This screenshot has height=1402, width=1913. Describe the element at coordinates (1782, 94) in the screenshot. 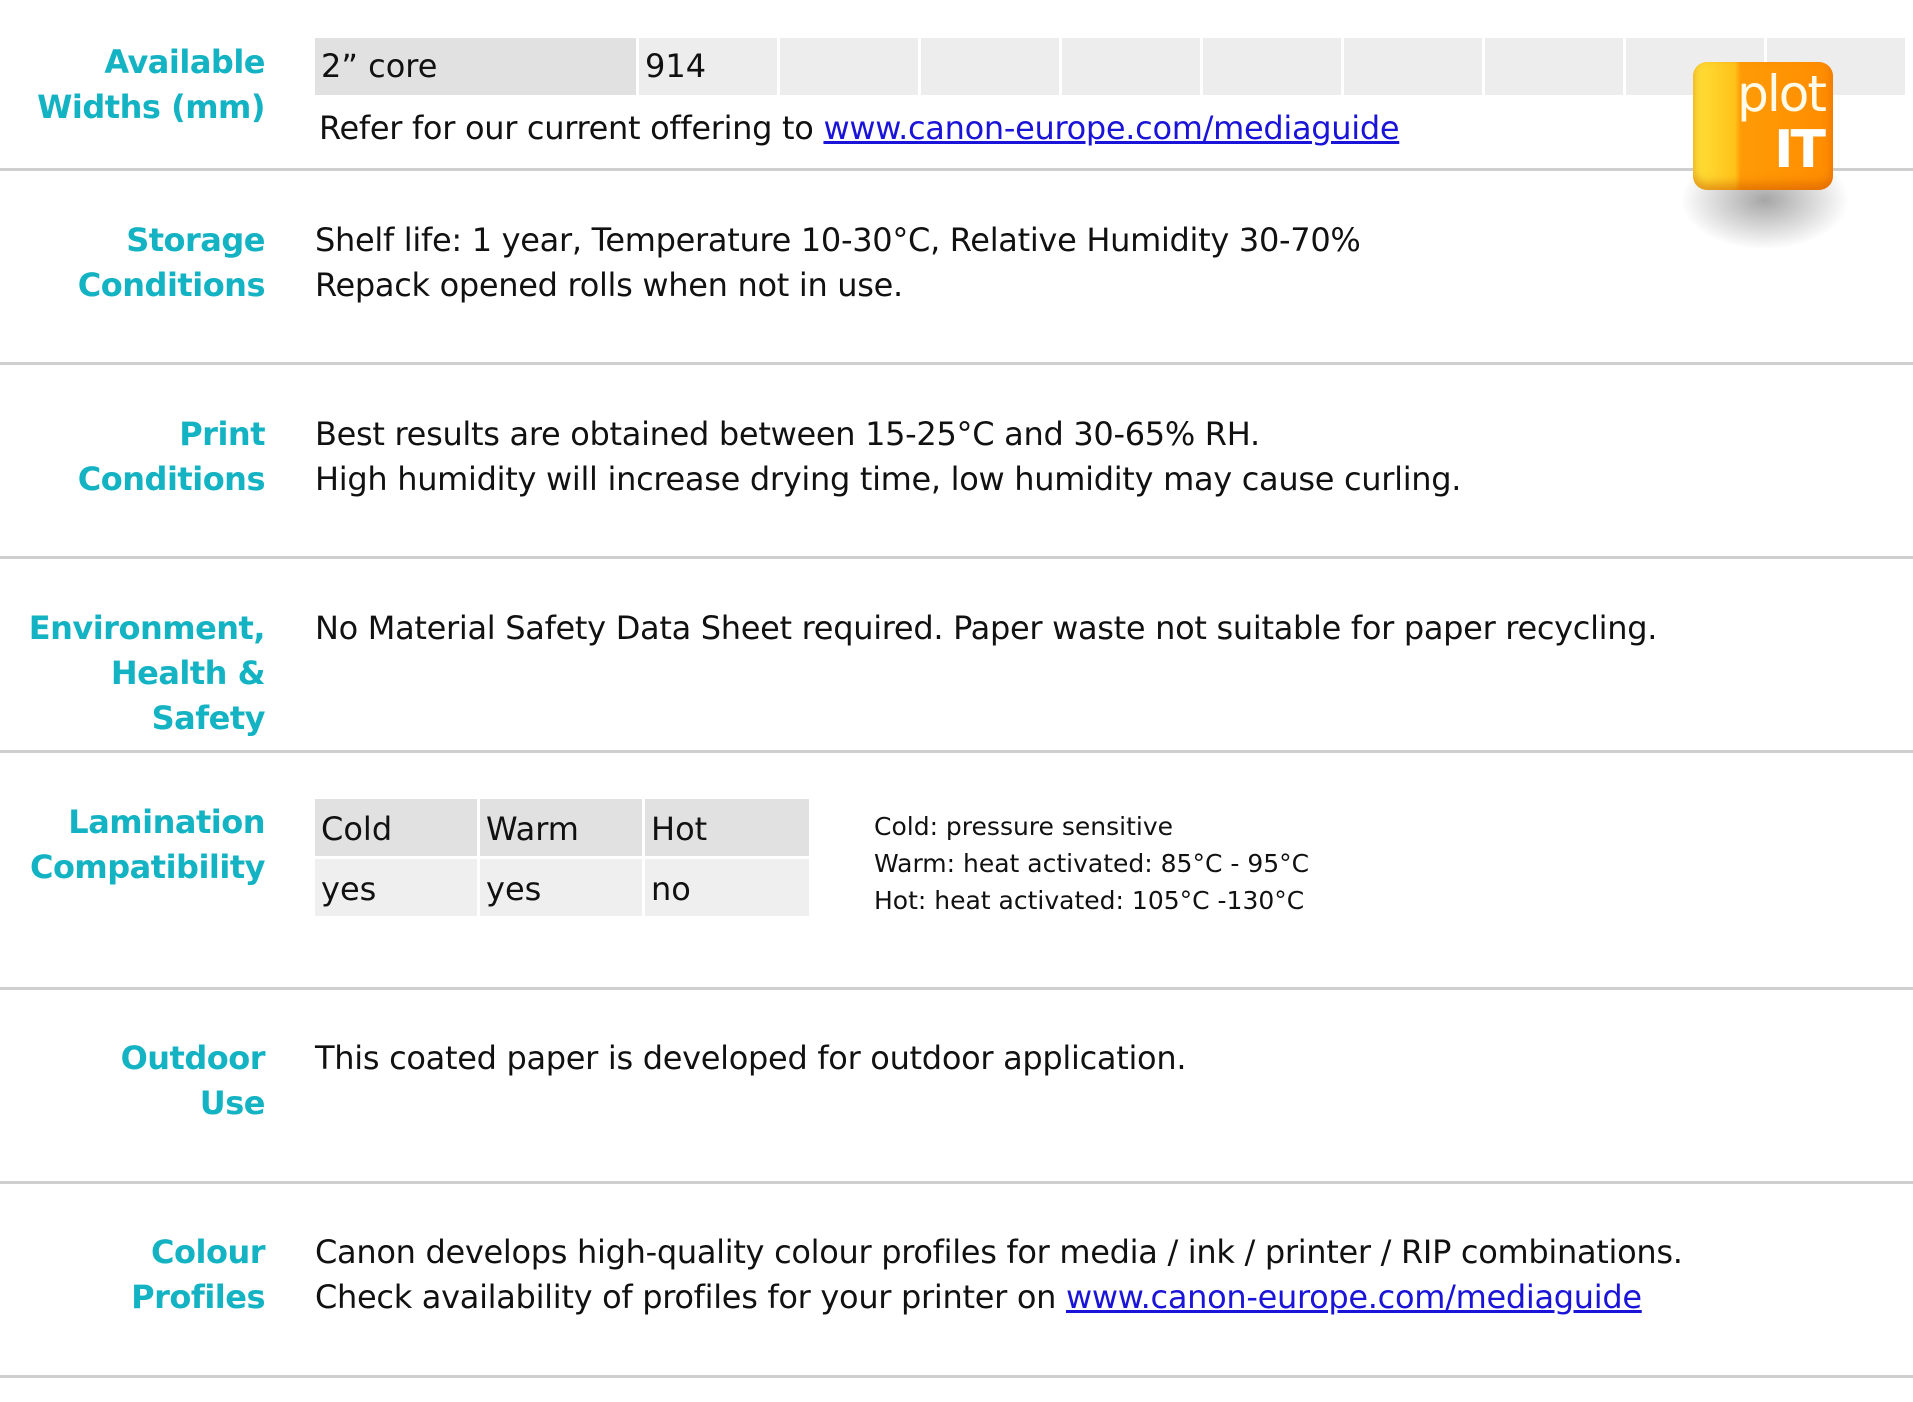

I see `logo-text-plot: plot` at that location.